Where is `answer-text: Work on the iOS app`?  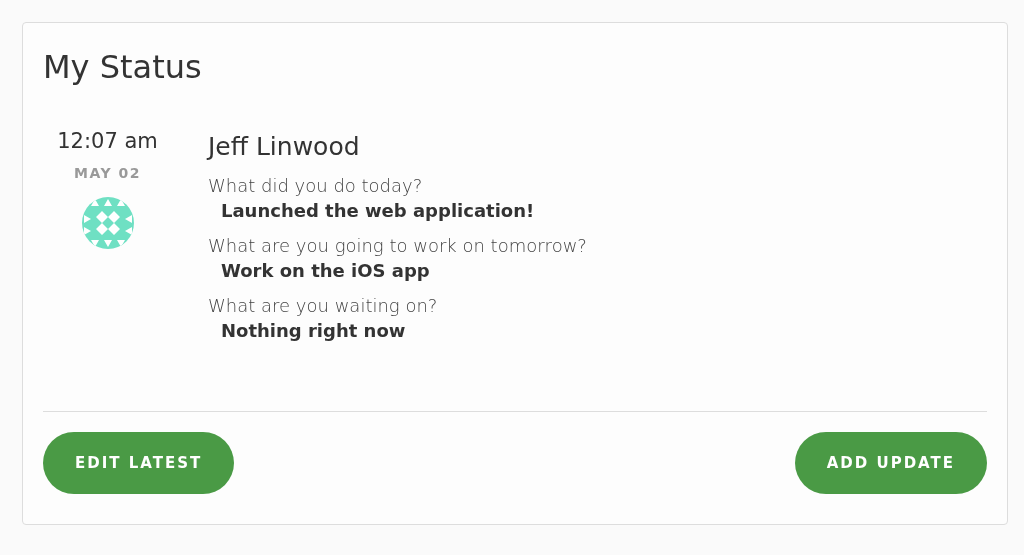
answer-text: Work on the iOS app is located at coordinates (326, 271).